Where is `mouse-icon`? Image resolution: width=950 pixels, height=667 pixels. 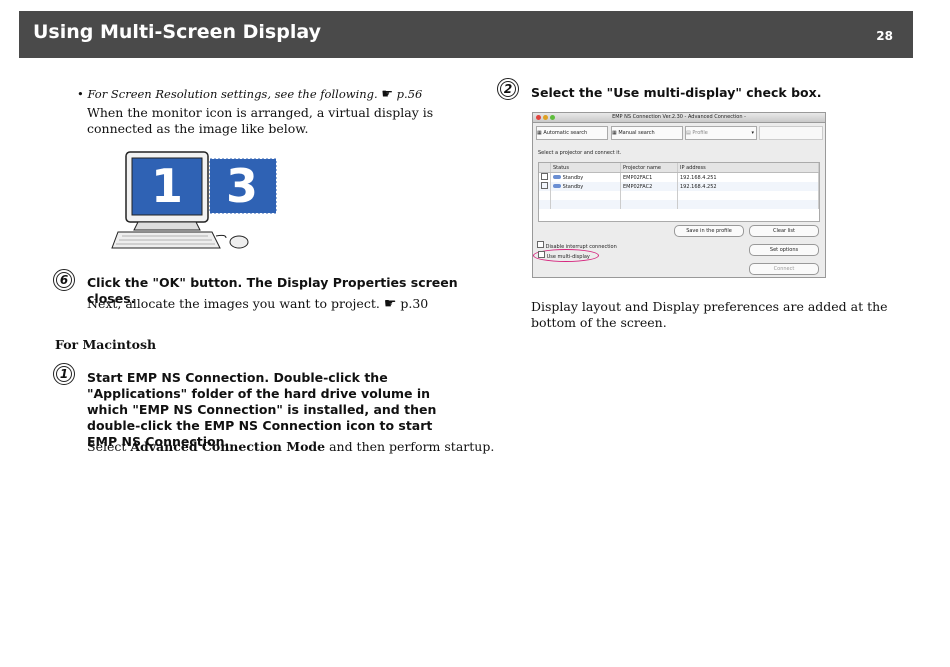 mouse-icon is located at coordinates (239, 242).